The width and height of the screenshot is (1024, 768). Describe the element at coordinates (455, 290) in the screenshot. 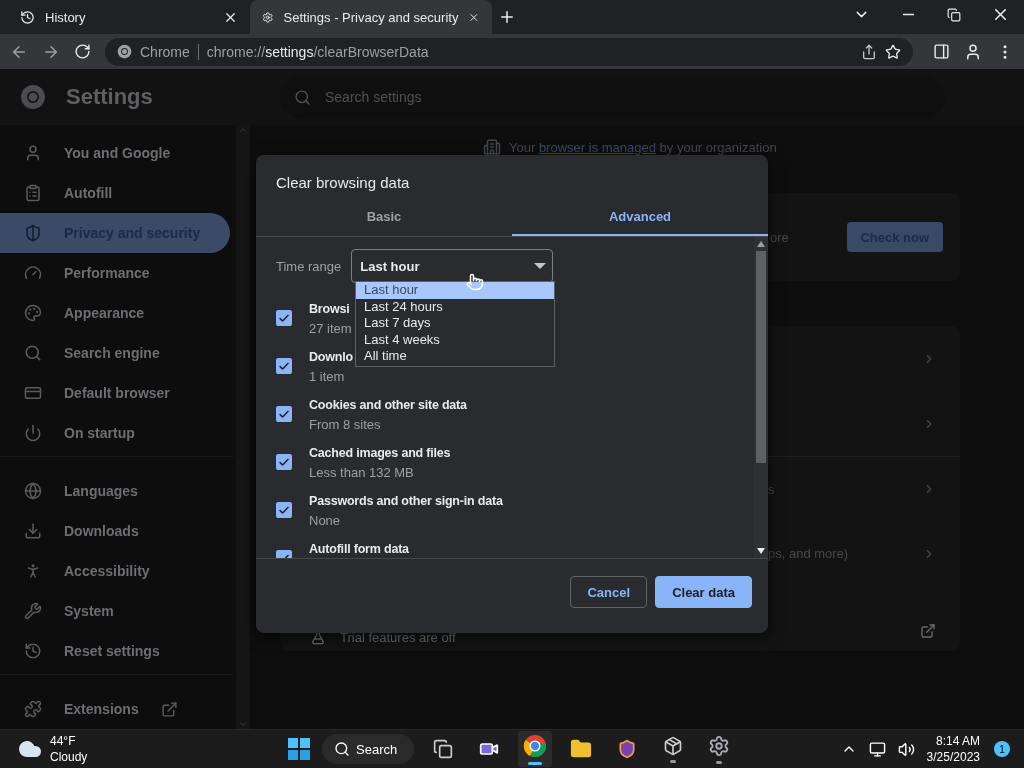

I see `dropdown-option: Last hour` at that location.